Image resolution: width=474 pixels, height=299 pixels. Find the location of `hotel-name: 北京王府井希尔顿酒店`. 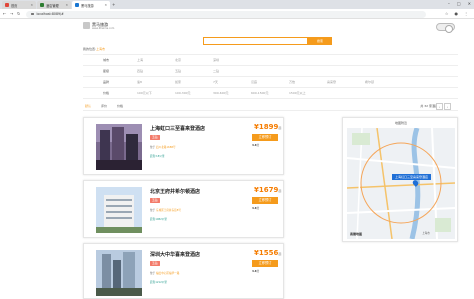

hotel-name: 北京王府井希尔顿酒店 is located at coordinates (175, 191).